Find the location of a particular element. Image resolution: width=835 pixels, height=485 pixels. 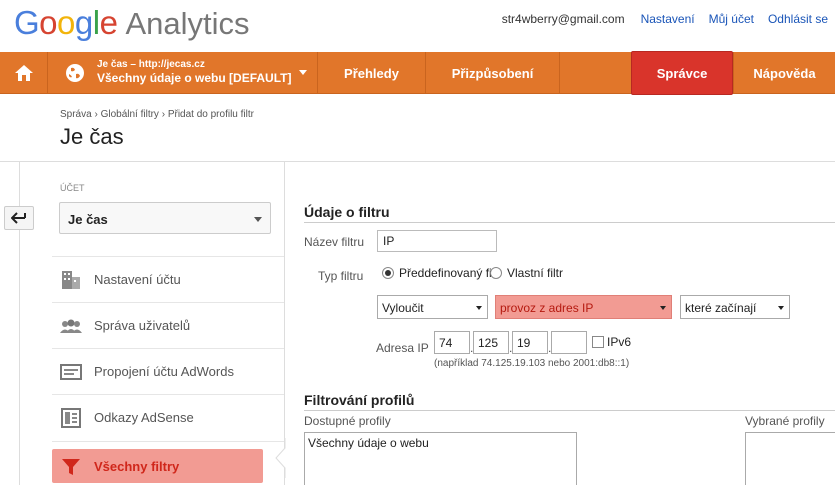

available-profiles-label: Dostupné profily is located at coordinates (347, 421).